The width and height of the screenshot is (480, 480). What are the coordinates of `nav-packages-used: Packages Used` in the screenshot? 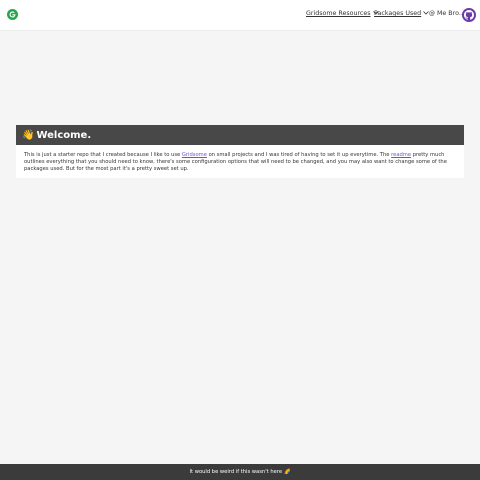 It's located at (401, 13).